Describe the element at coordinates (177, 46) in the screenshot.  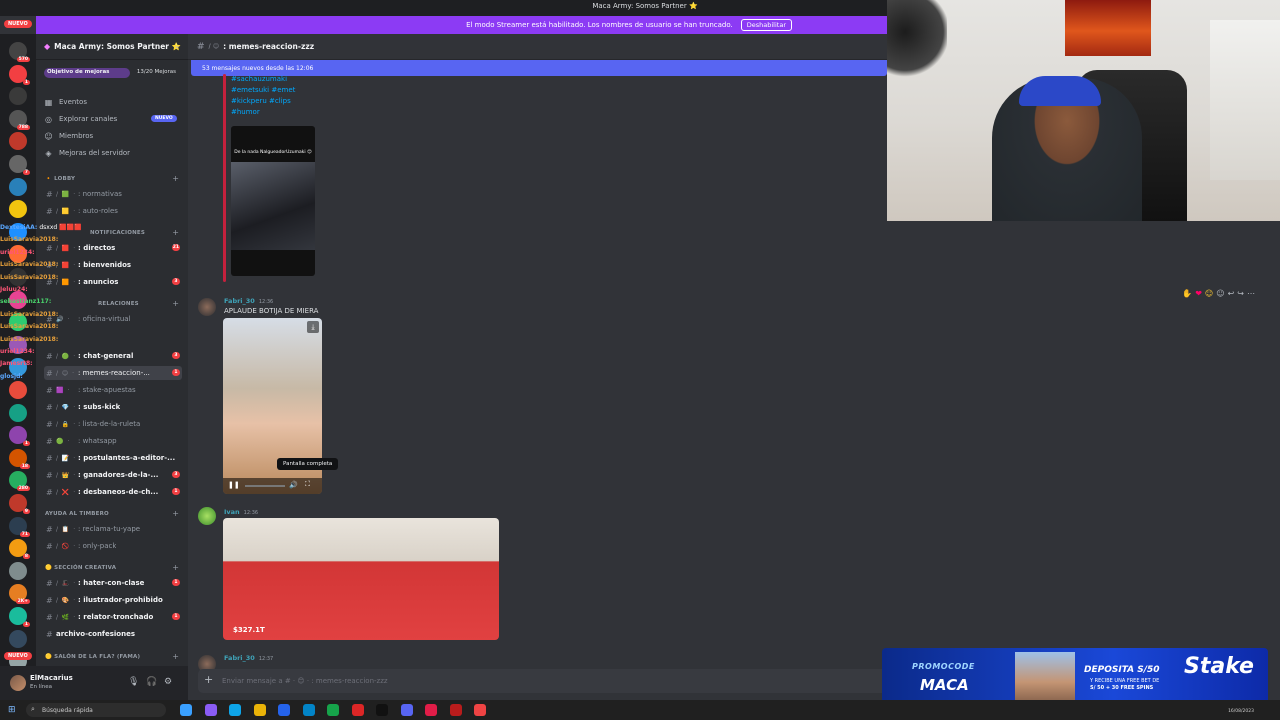
I see `chevron-down-icon: ⌄` at that location.